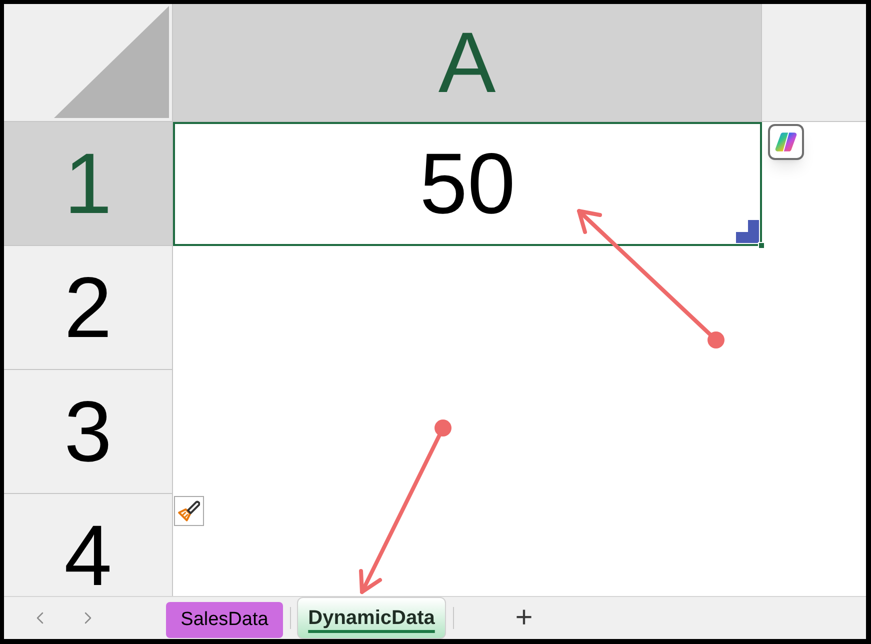 This screenshot has height=644, width=871. What do you see at coordinates (88, 184) in the screenshot?
I see `row-header: 1` at bounding box center [88, 184].